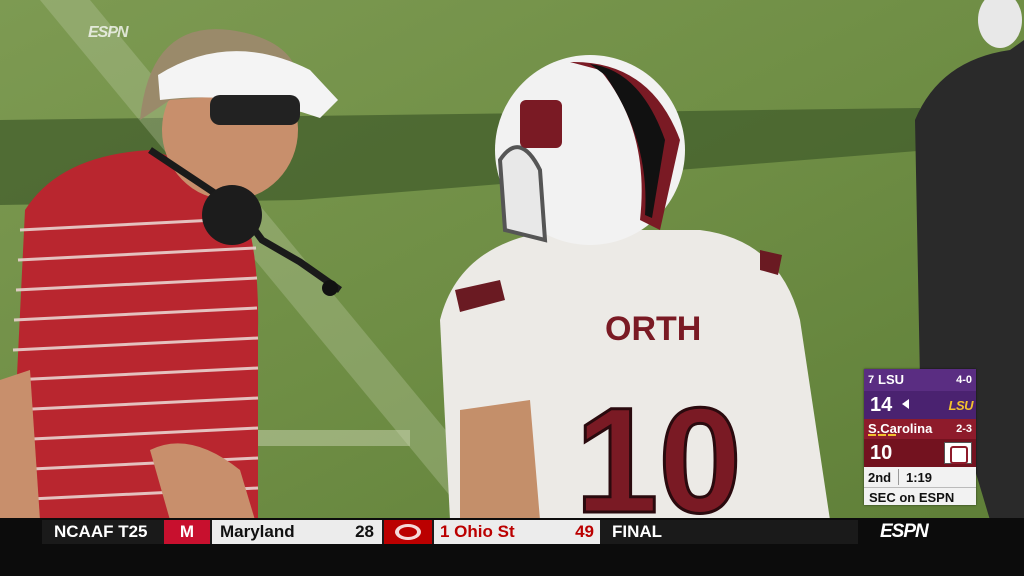 The height and width of the screenshot is (576, 1024). Describe the element at coordinates (964, 380) in the screenshot. I see `away-record: 4-0` at that location.